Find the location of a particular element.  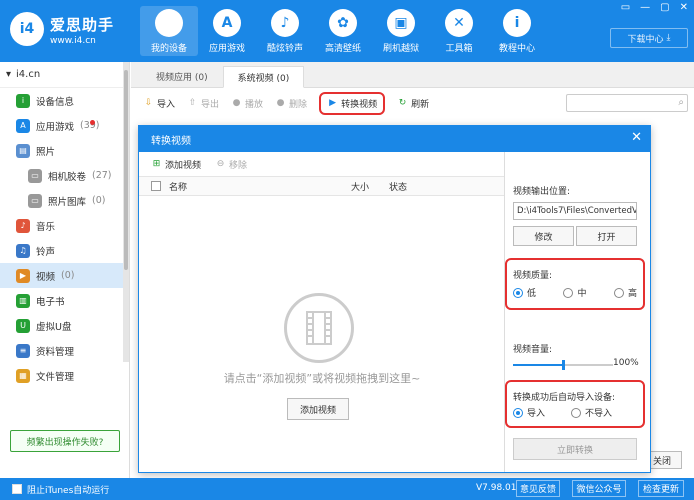

delete-button: ● 删除 is located at coordinates (291, 103).